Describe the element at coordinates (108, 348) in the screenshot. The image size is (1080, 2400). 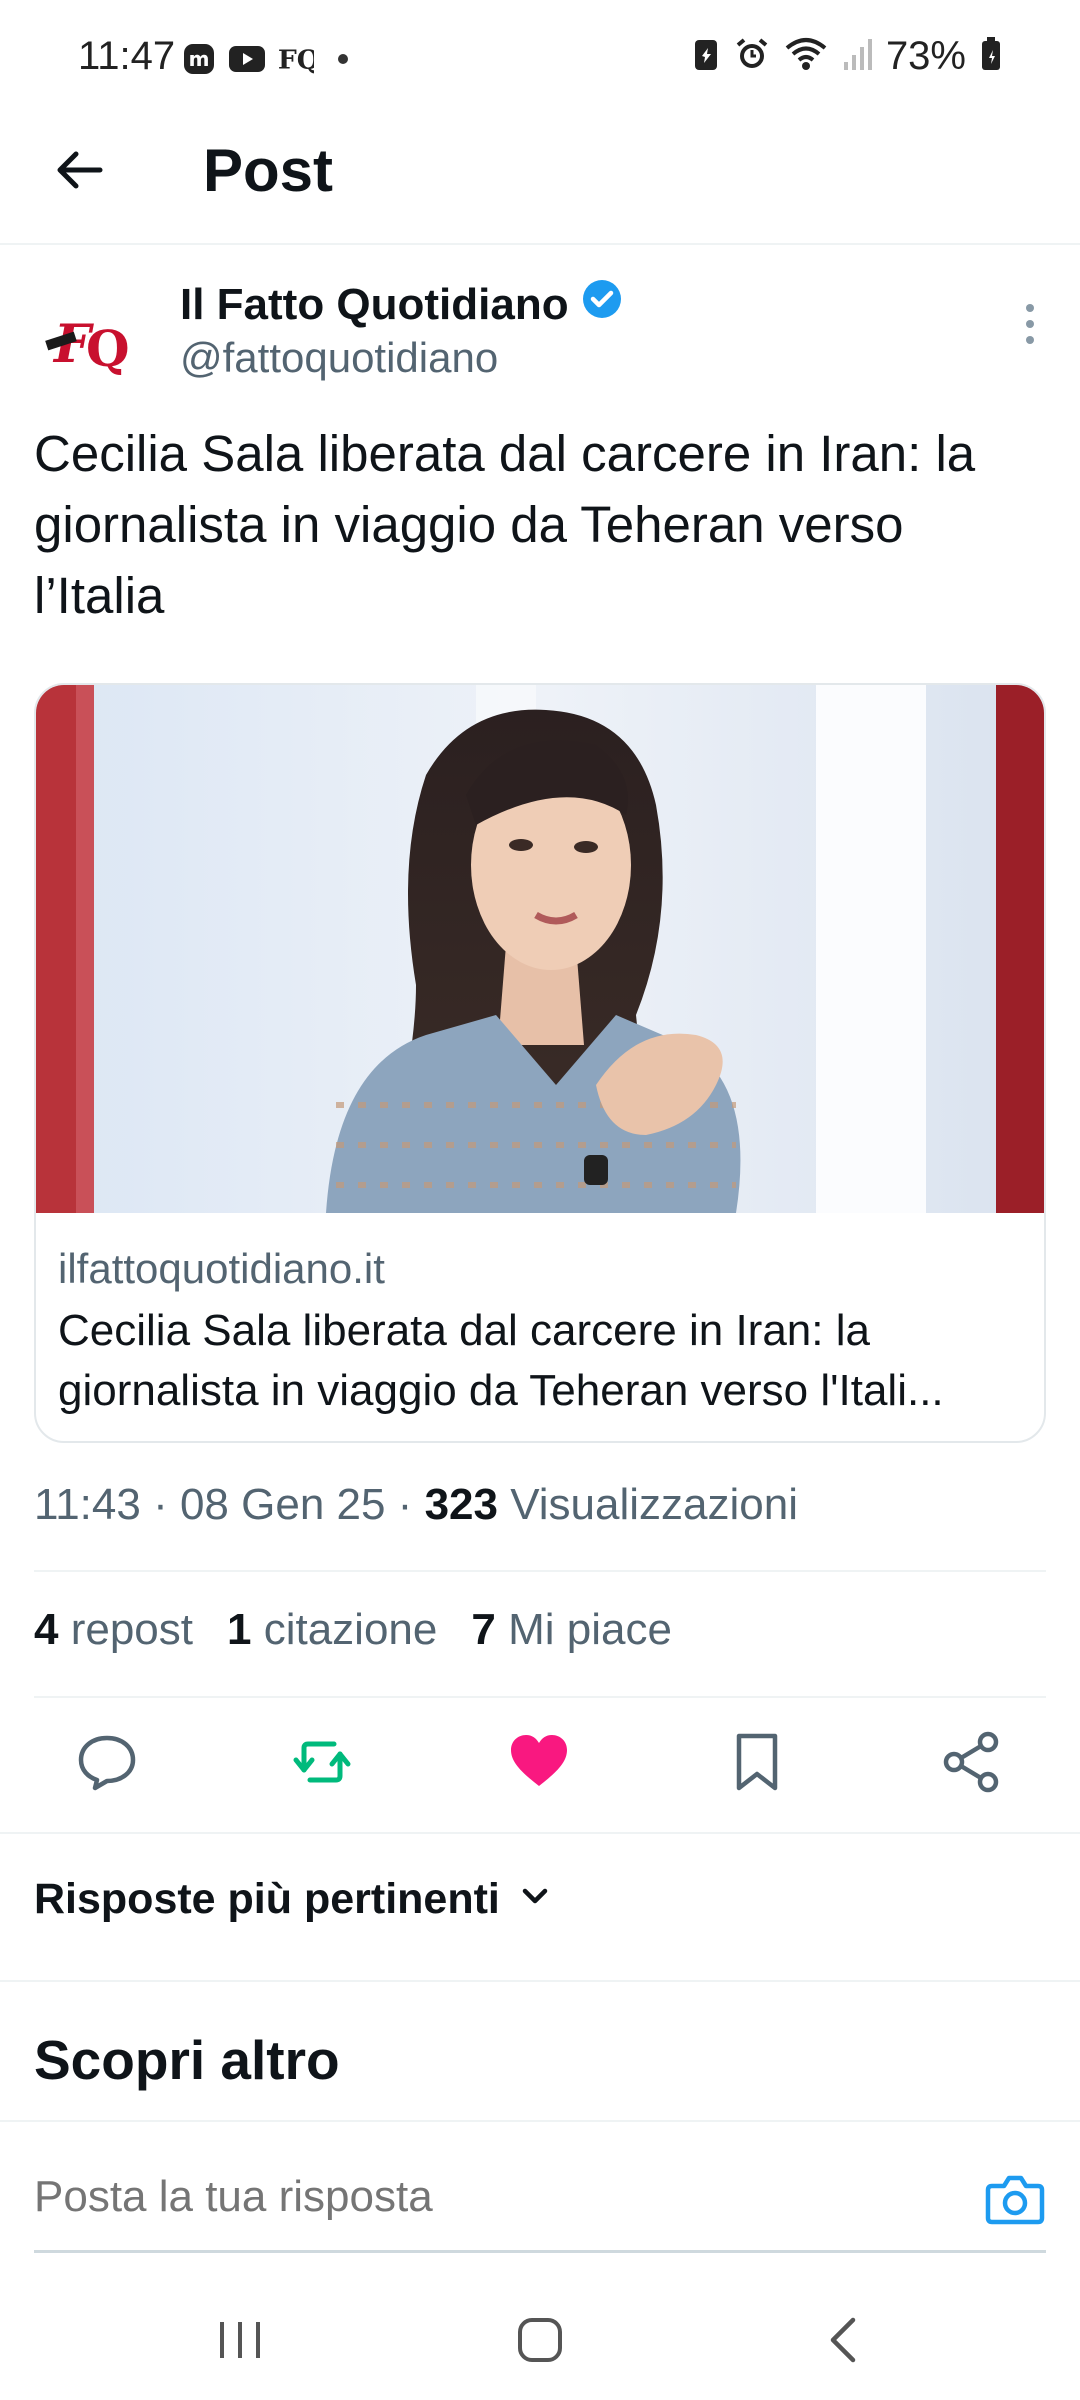
I see `svg-text: Q` at that location.